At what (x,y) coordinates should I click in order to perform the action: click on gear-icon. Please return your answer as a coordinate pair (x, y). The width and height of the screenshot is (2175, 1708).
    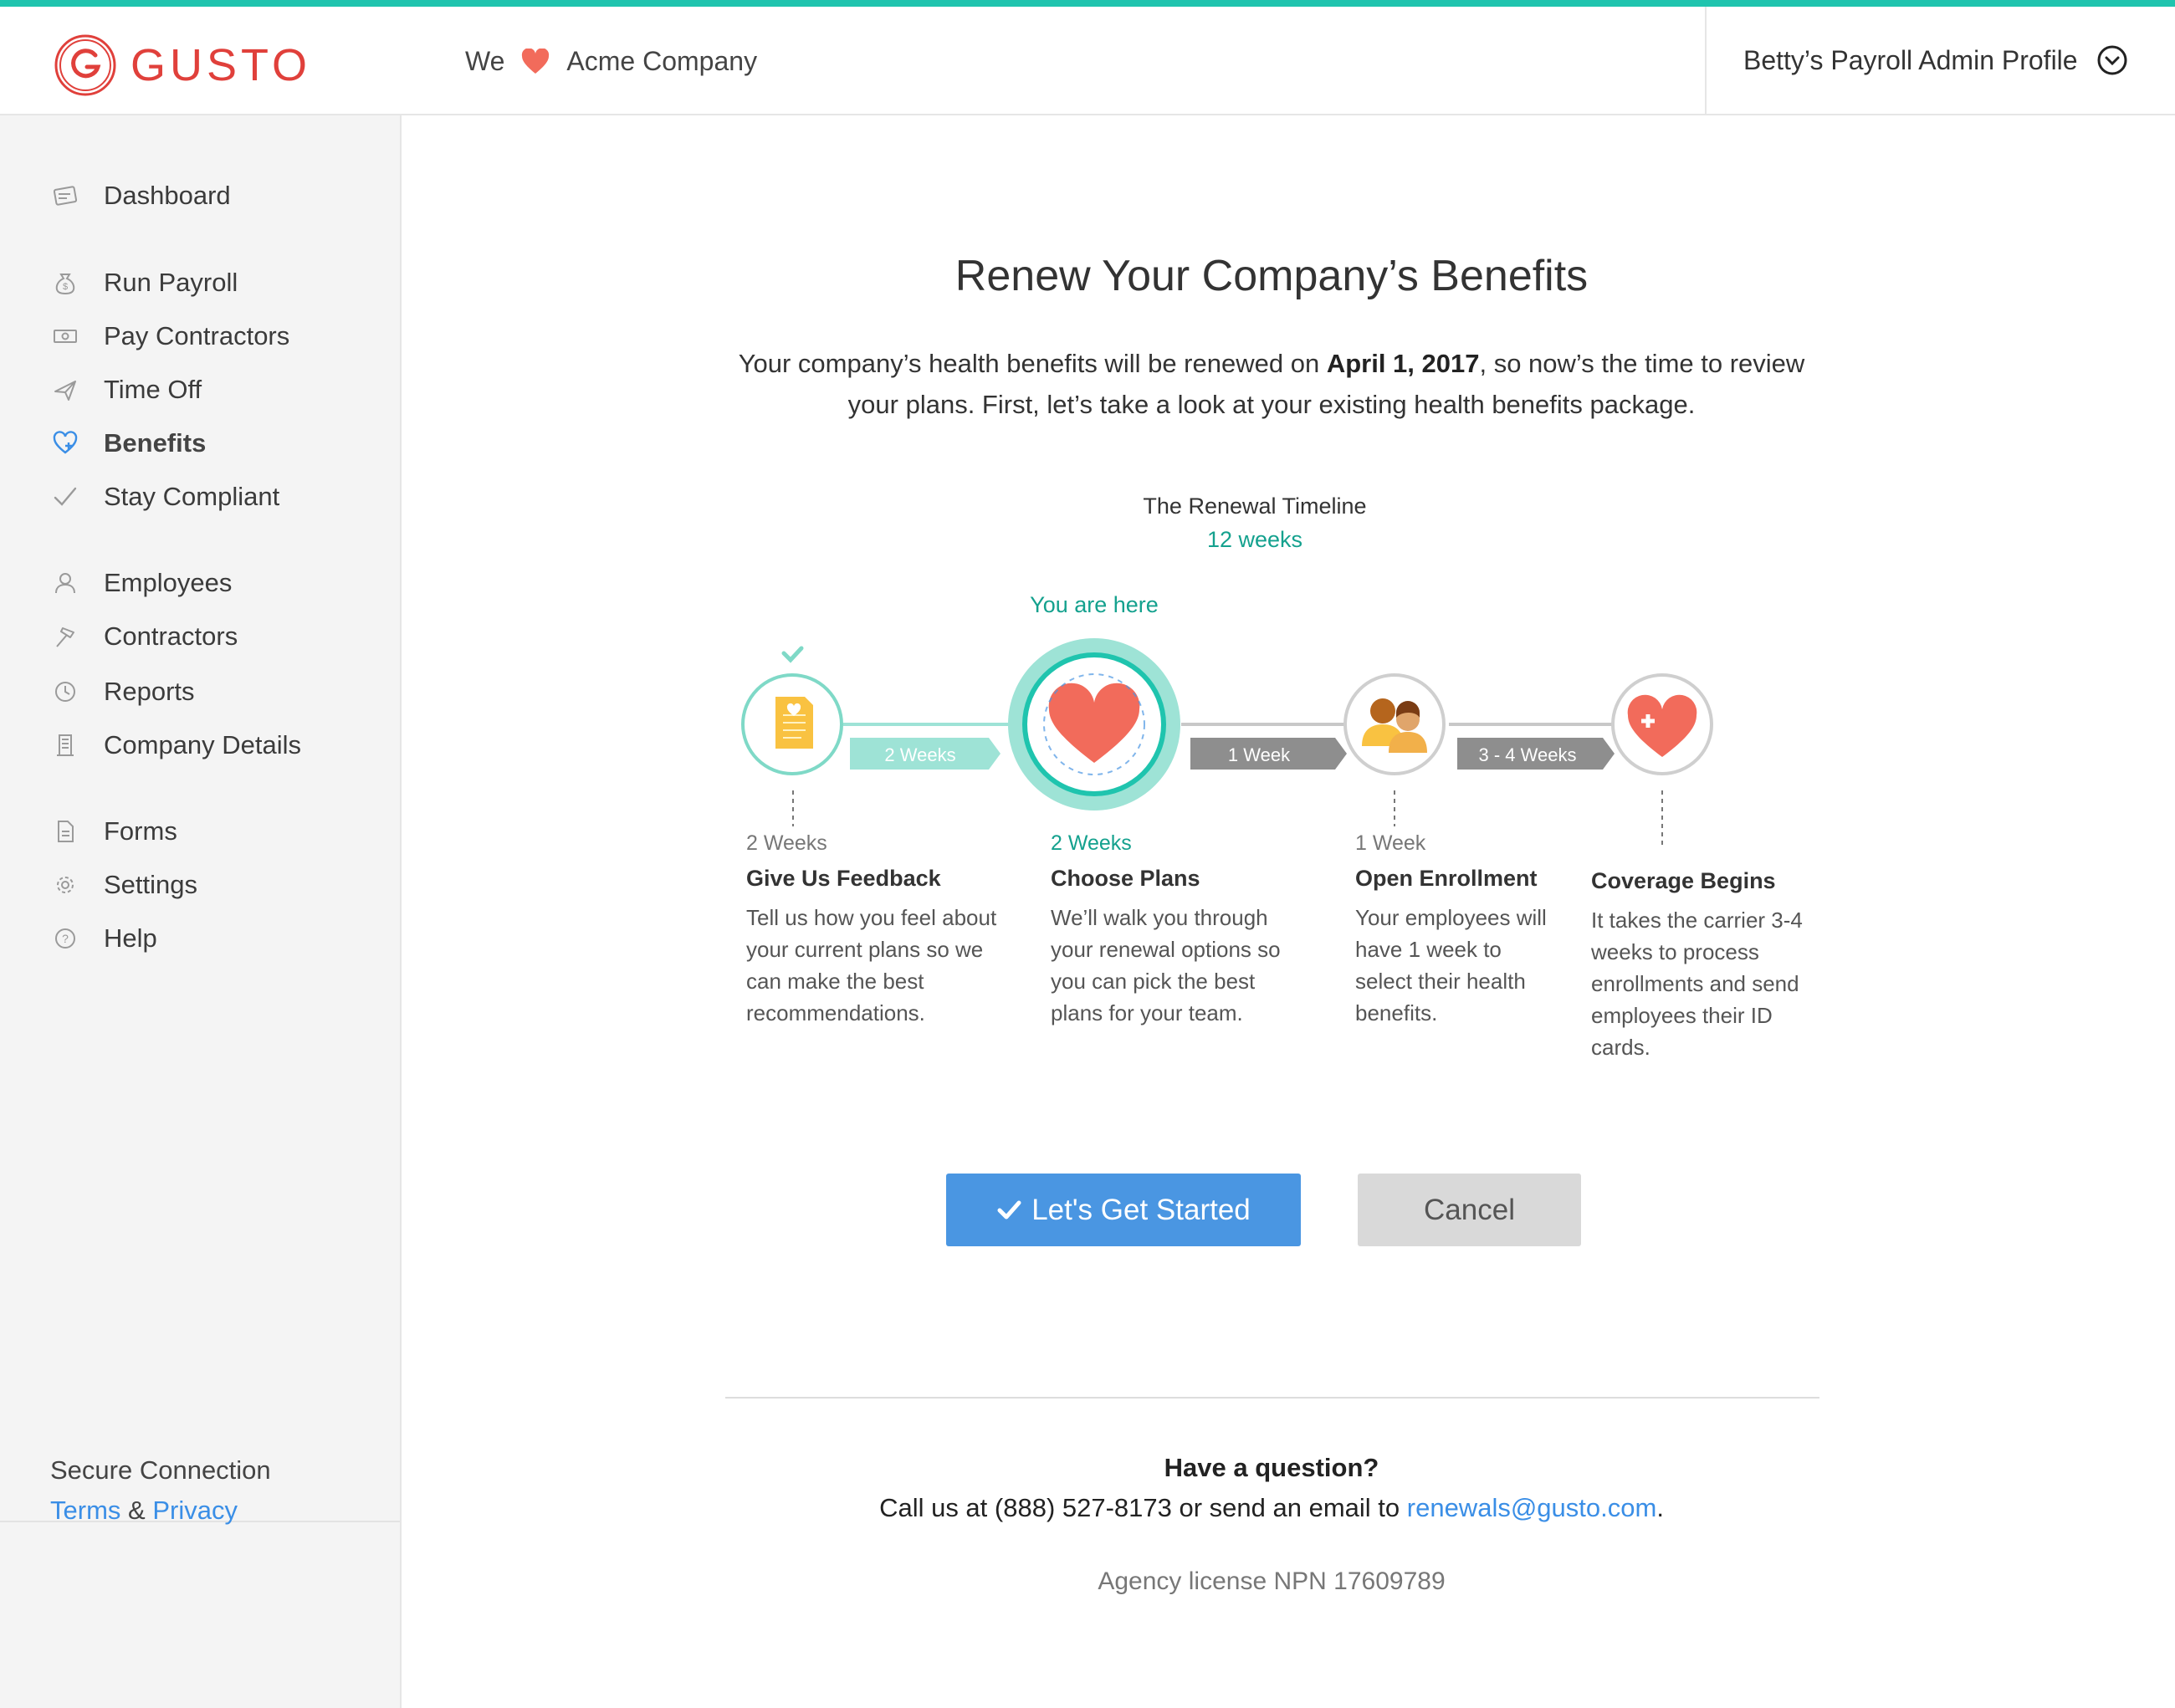
    Looking at the image, I should click on (65, 885).